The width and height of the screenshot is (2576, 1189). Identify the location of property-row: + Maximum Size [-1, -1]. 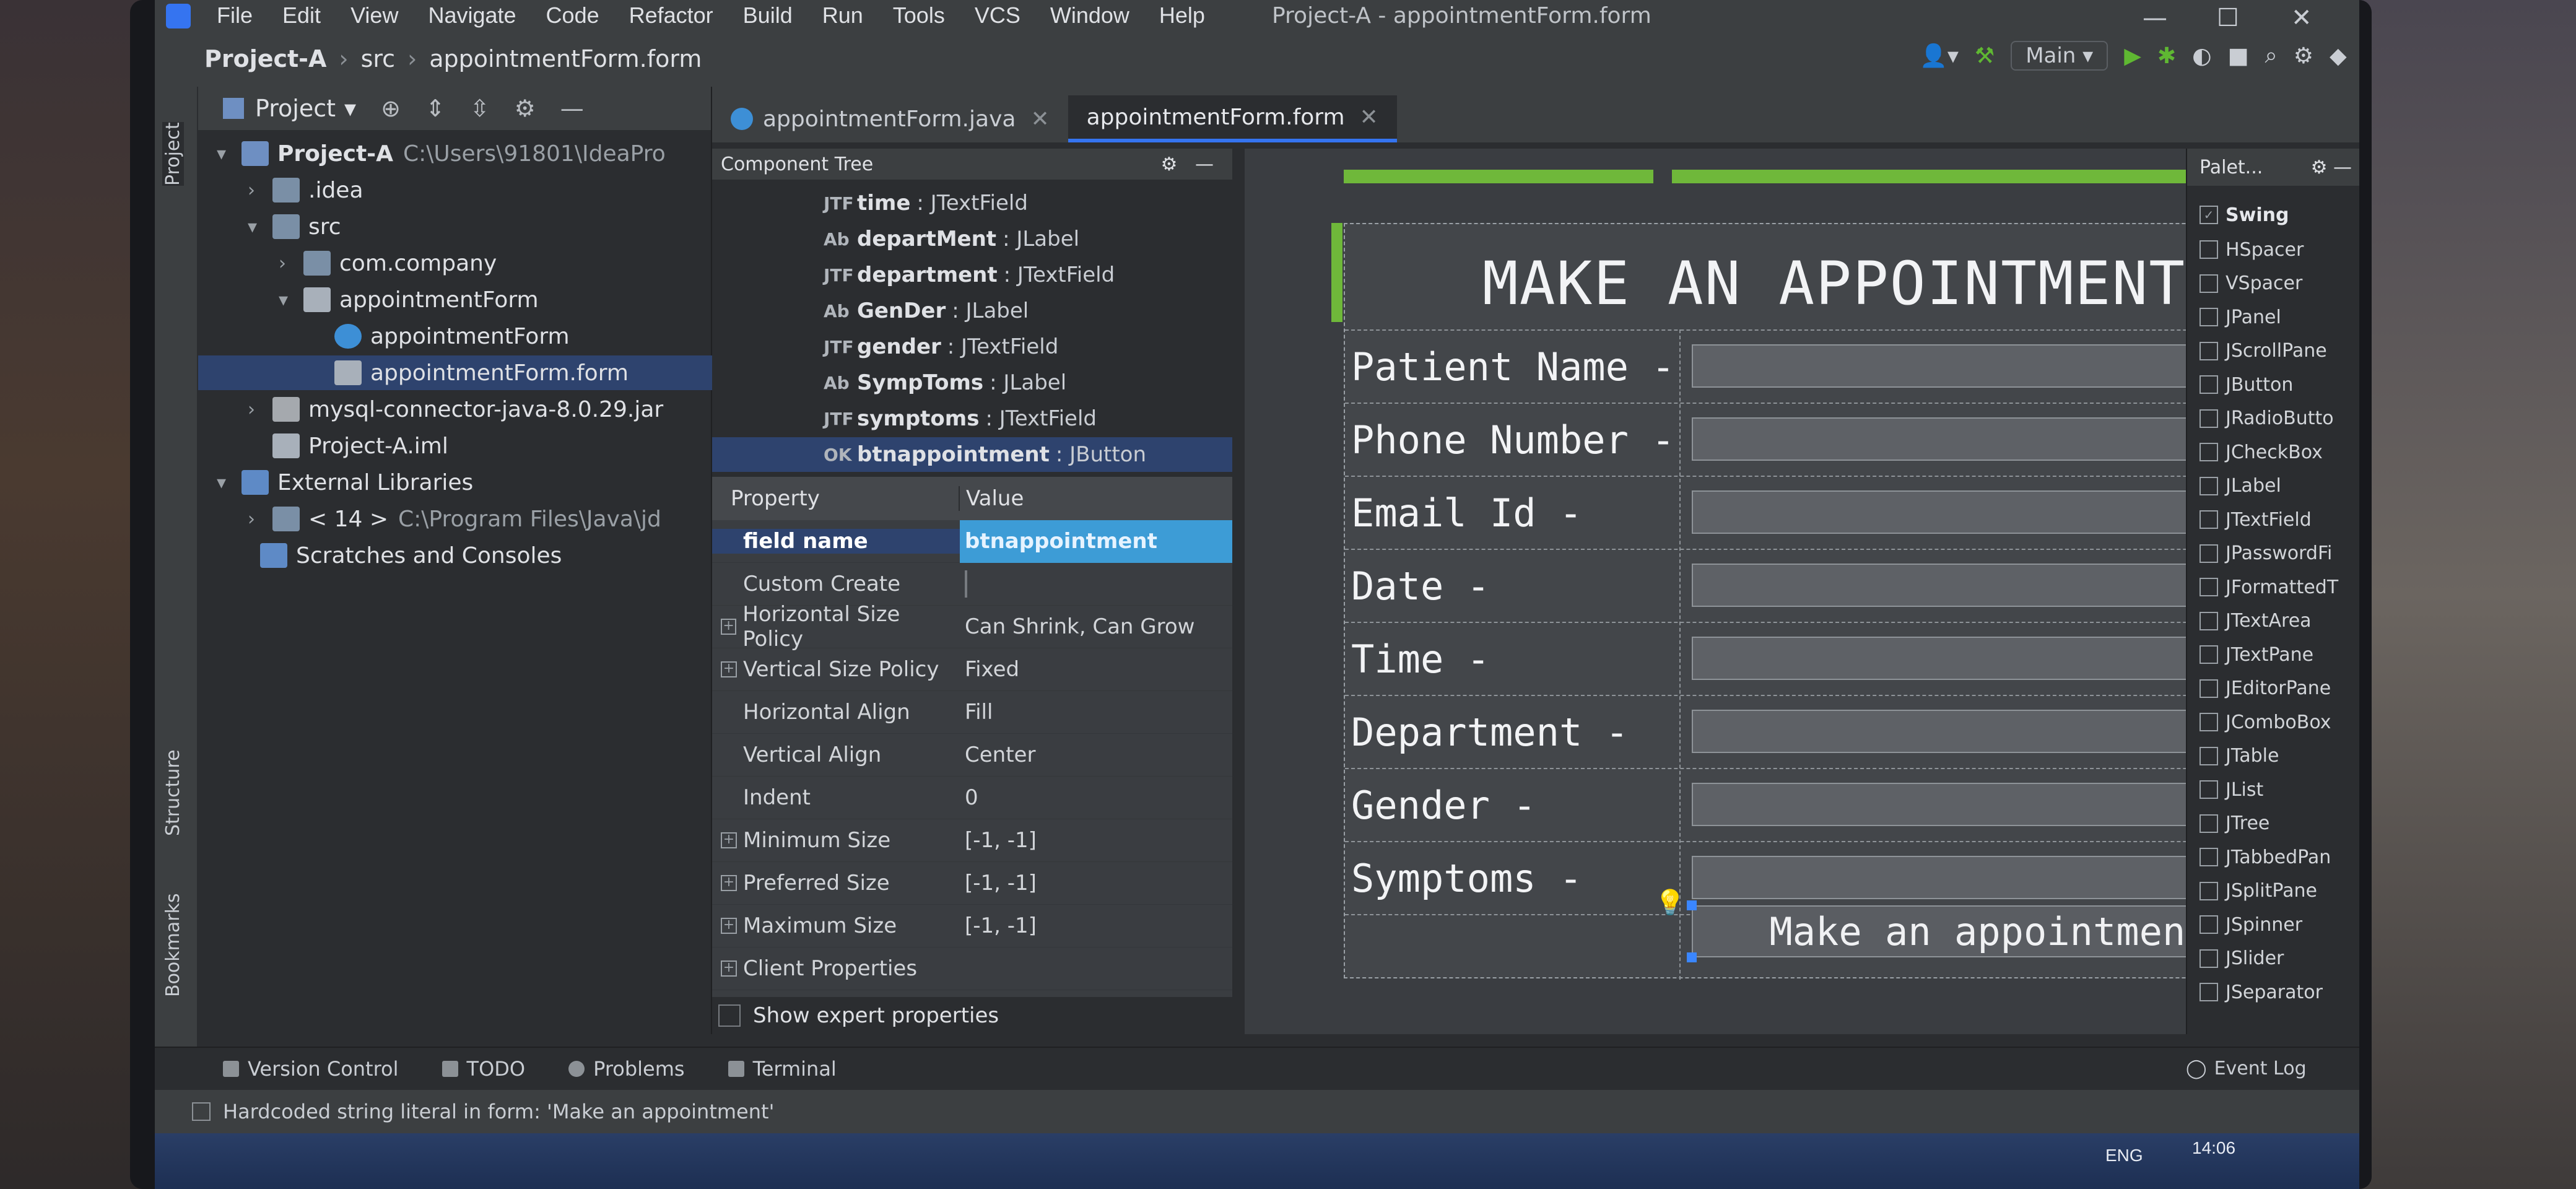
(972, 926).